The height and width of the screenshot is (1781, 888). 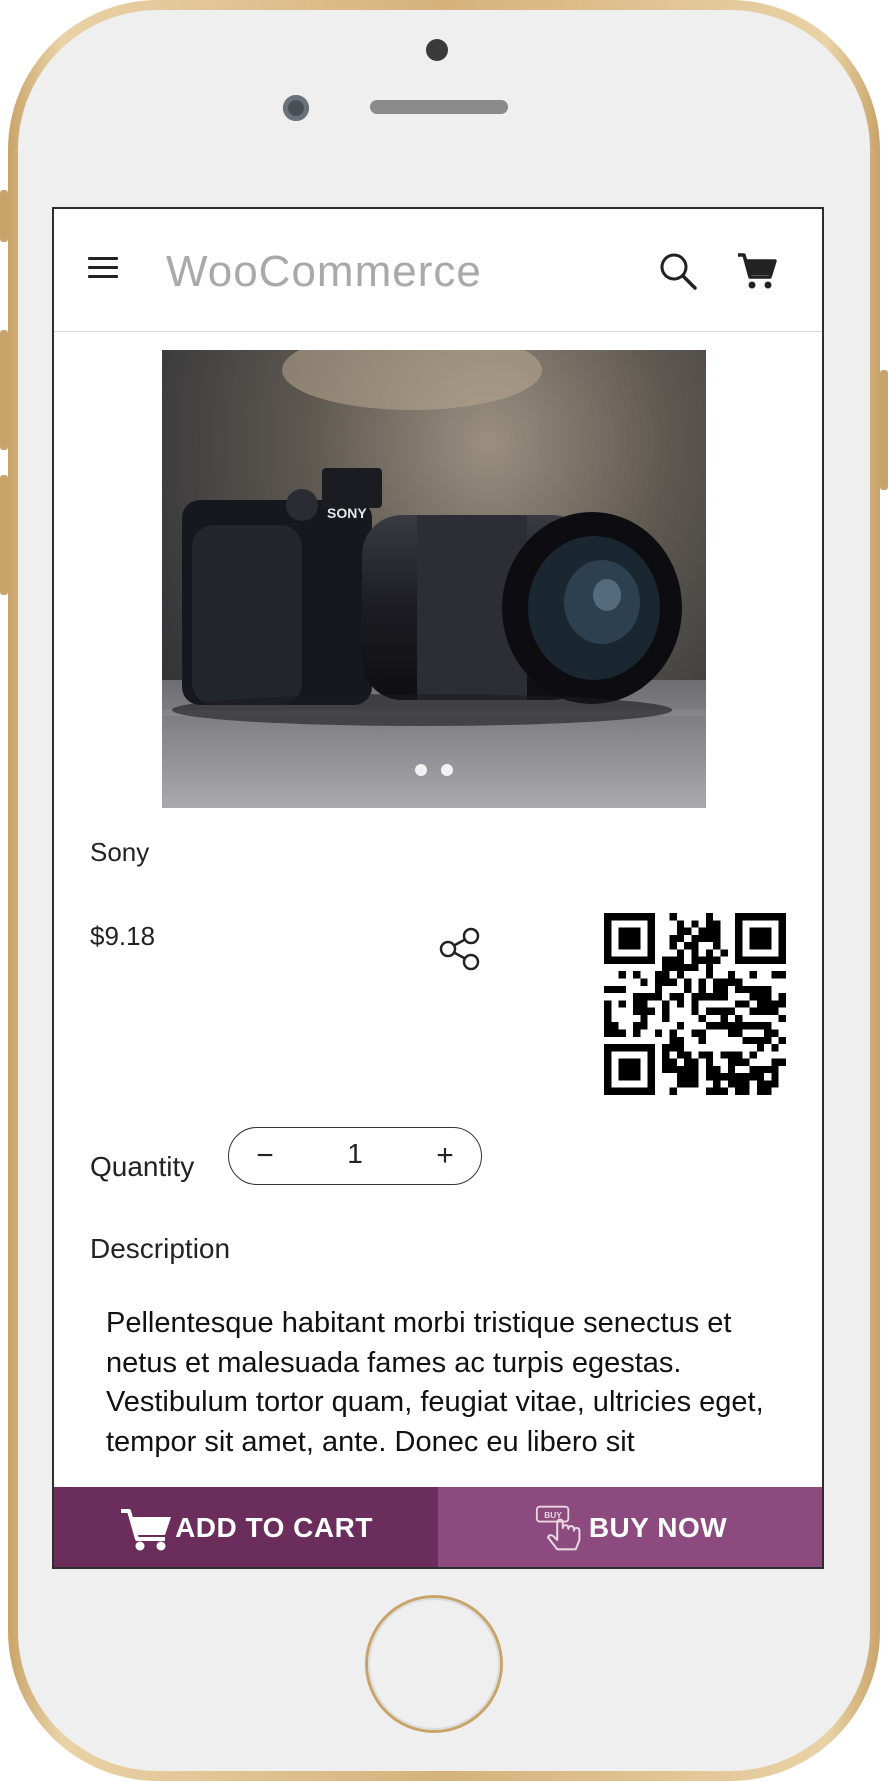 I want to click on qr-code, so click(x=695, y=1004).